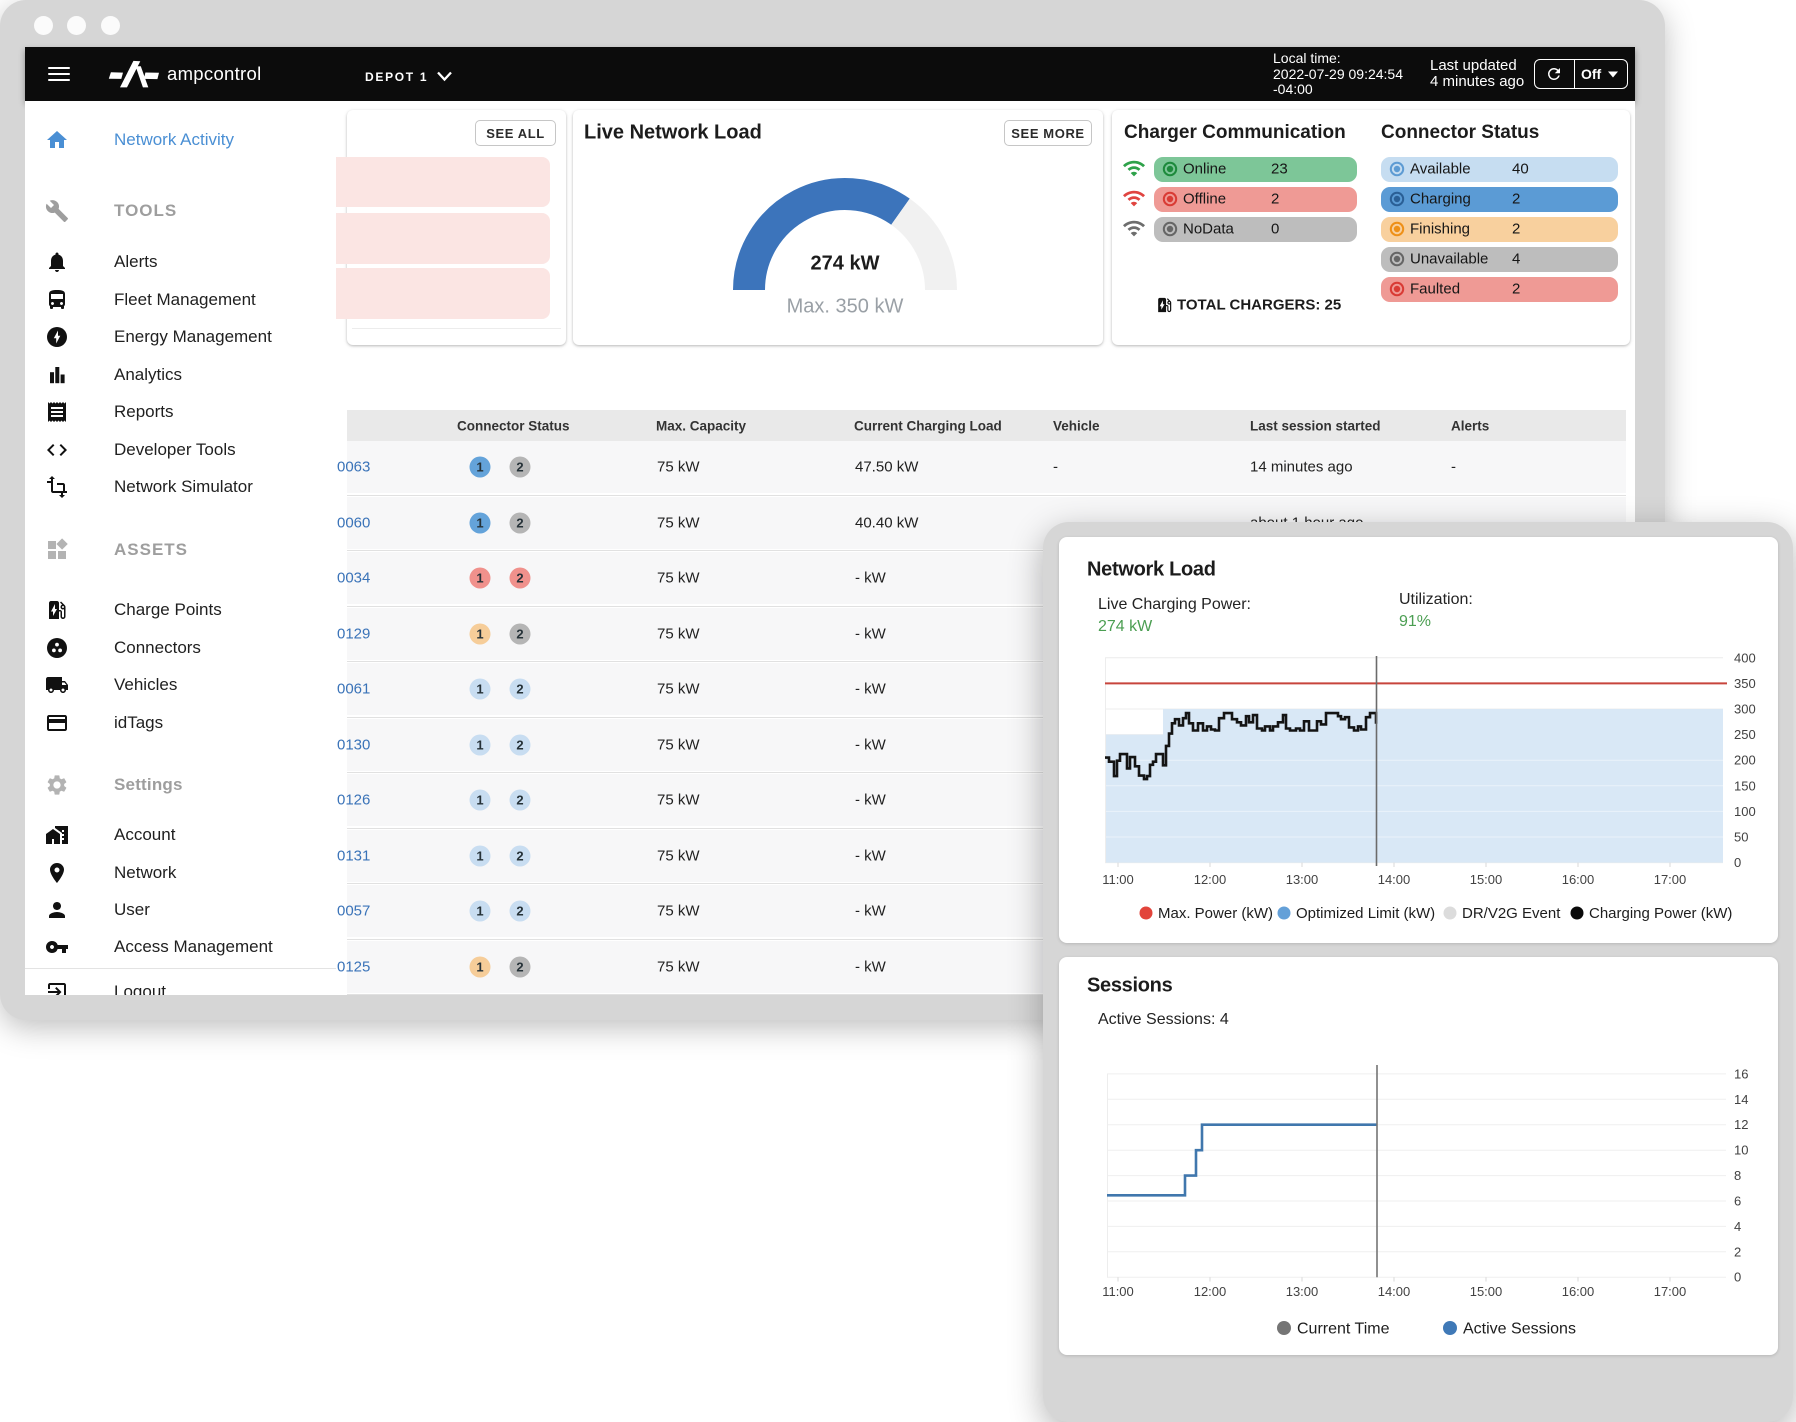 The width and height of the screenshot is (1796, 1422). Describe the element at coordinates (1365, 913) in the screenshot. I see `svg-text: Optimized Limit (kW)` at that location.